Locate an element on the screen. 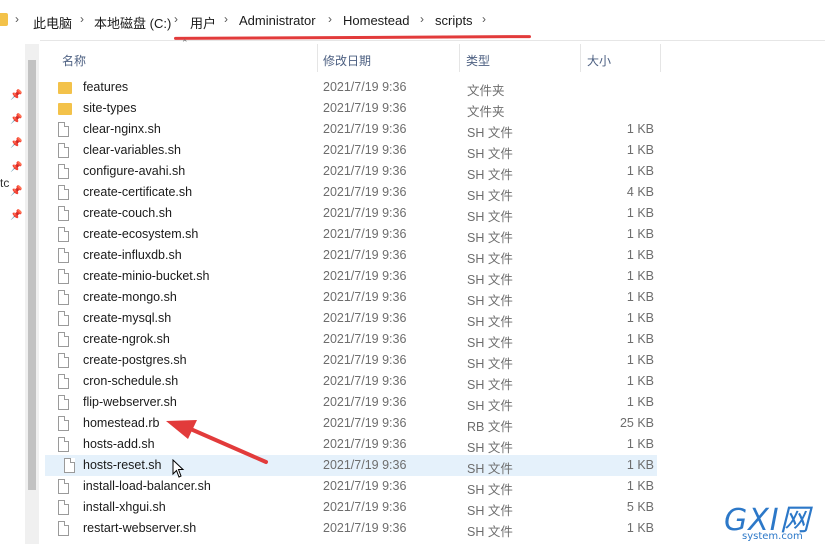 The width and height of the screenshot is (825, 544). file-row: clear-nginx.sh 2021/7/19 9:36 SH 文件 1 KB is located at coordinates (358, 129).